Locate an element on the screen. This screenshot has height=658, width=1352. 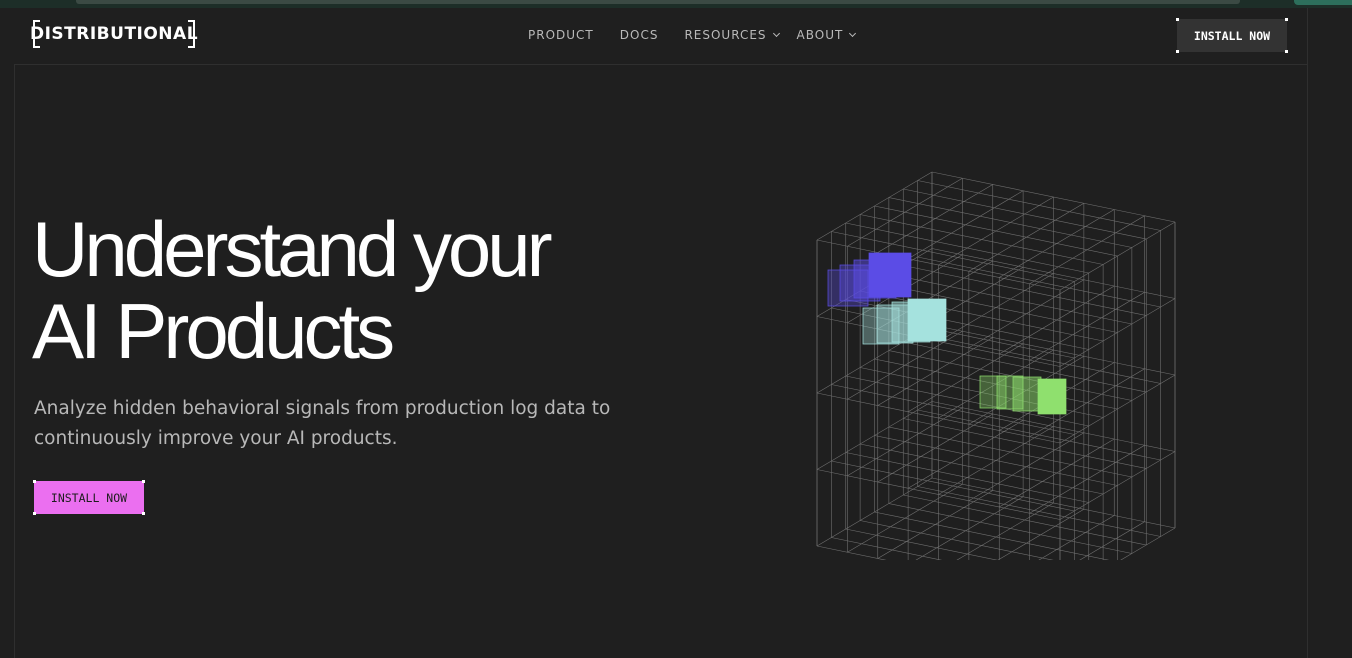
nav-item-label: PRODUCT is located at coordinates (561, 35).